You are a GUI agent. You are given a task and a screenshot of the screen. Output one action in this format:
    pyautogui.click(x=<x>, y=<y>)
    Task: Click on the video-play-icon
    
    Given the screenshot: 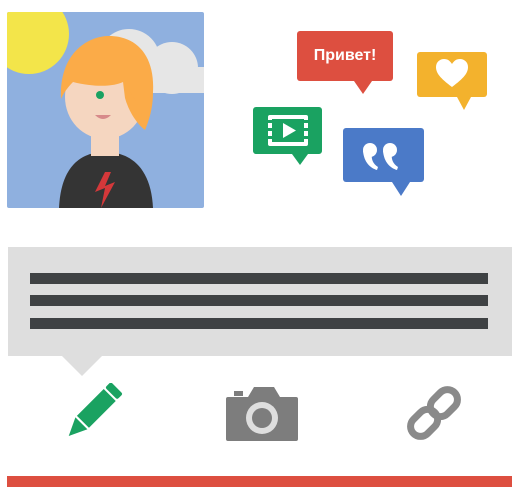 What is the action you would take?
    pyautogui.click(x=288, y=130)
    